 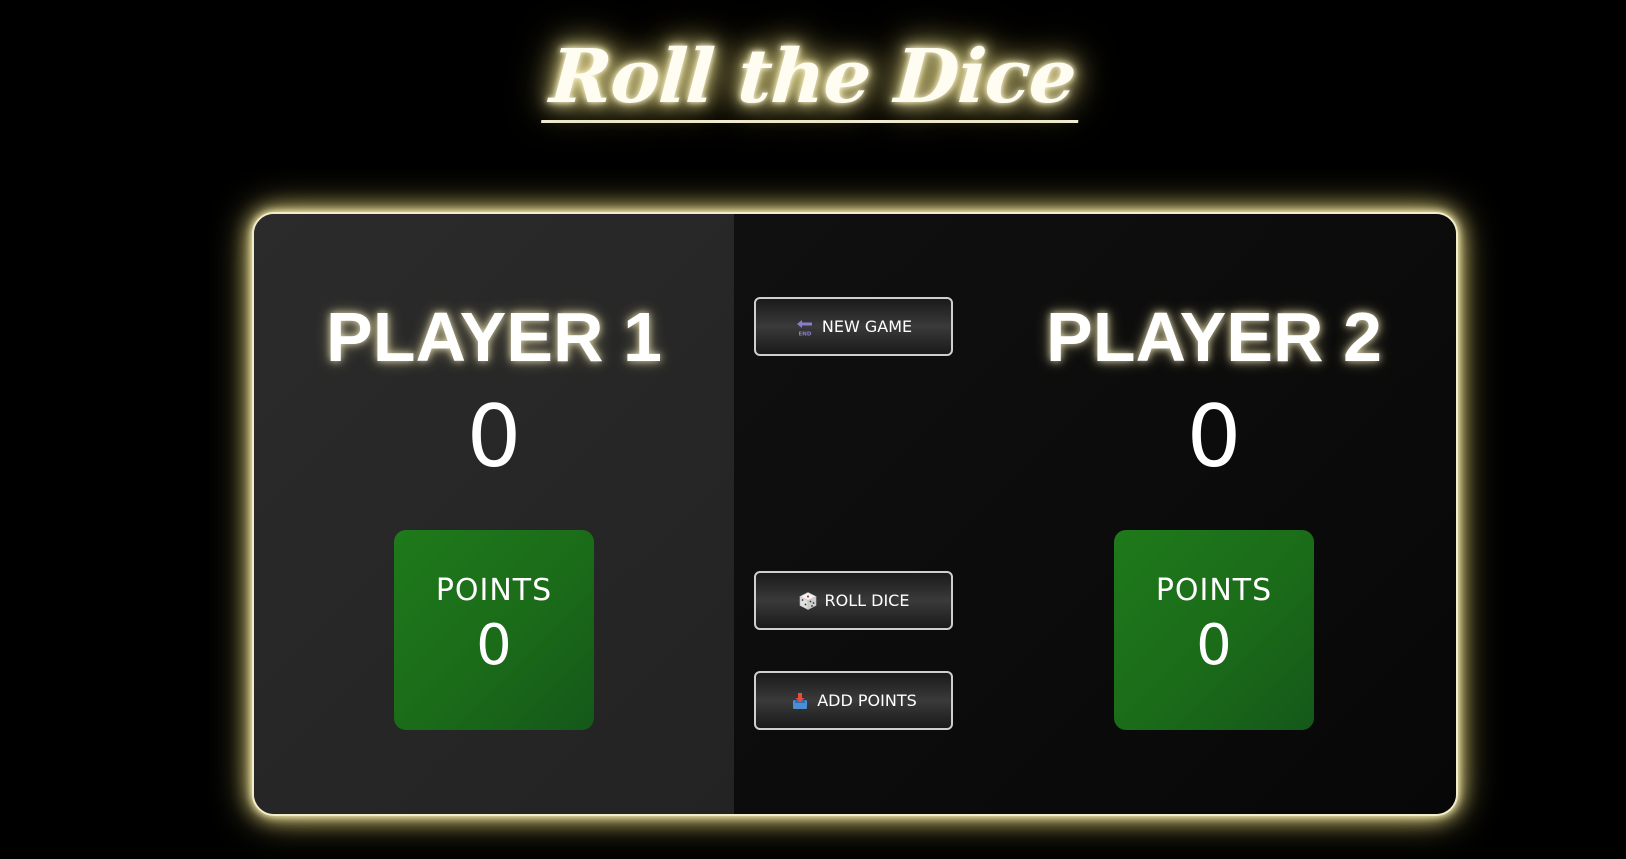 I want to click on player-1-name: PLAYER 1, so click(x=494, y=337).